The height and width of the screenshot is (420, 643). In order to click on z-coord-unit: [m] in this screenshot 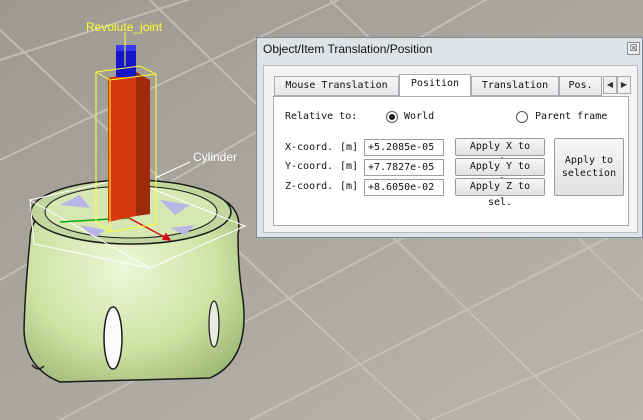, I will do `click(349, 186)`.